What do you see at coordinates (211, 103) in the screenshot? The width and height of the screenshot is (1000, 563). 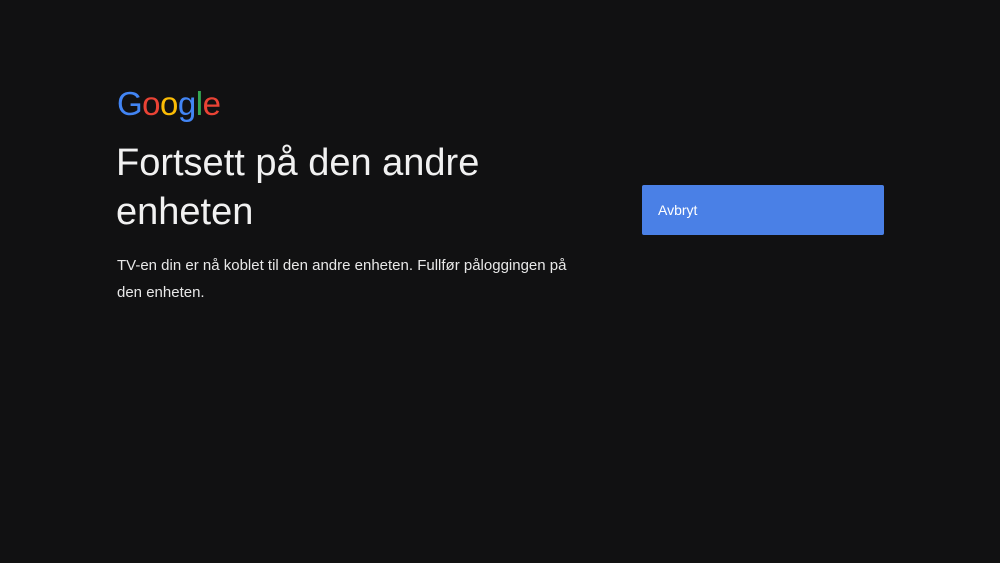 I see `logo-letter: e` at bounding box center [211, 103].